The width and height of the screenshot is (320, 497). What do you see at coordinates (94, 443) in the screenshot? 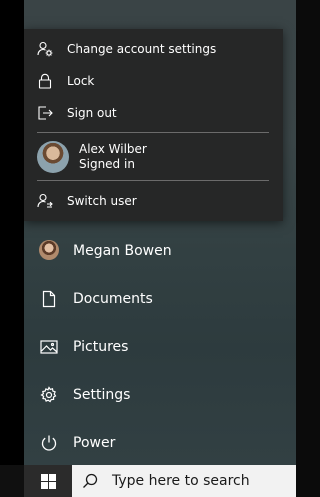
I see `power-label: Power` at bounding box center [94, 443].